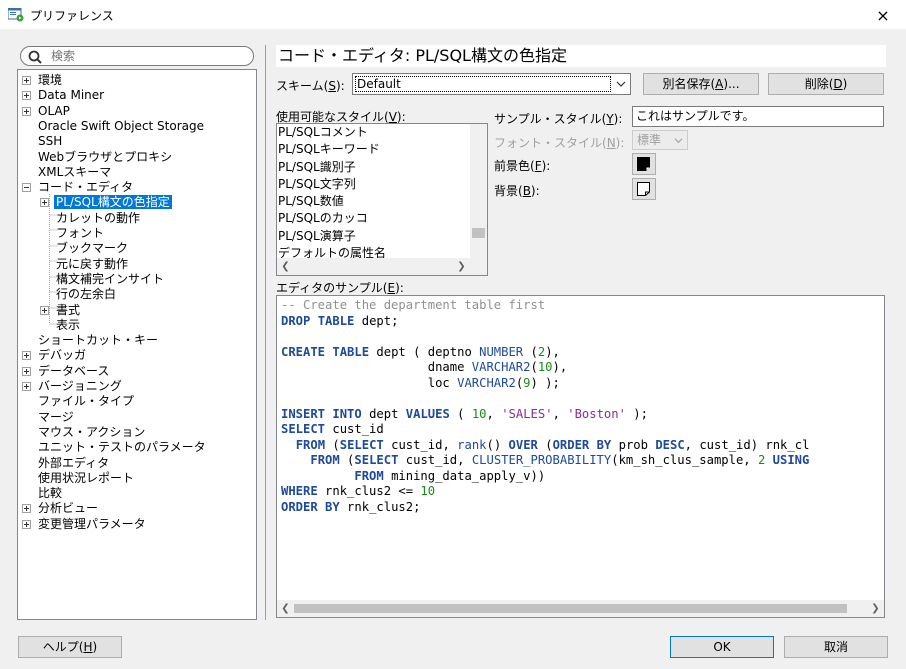  Describe the element at coordinates (340, 288) in the screenshot. I see `editor-sample-label: エディタのサンプル(E):` at that location.